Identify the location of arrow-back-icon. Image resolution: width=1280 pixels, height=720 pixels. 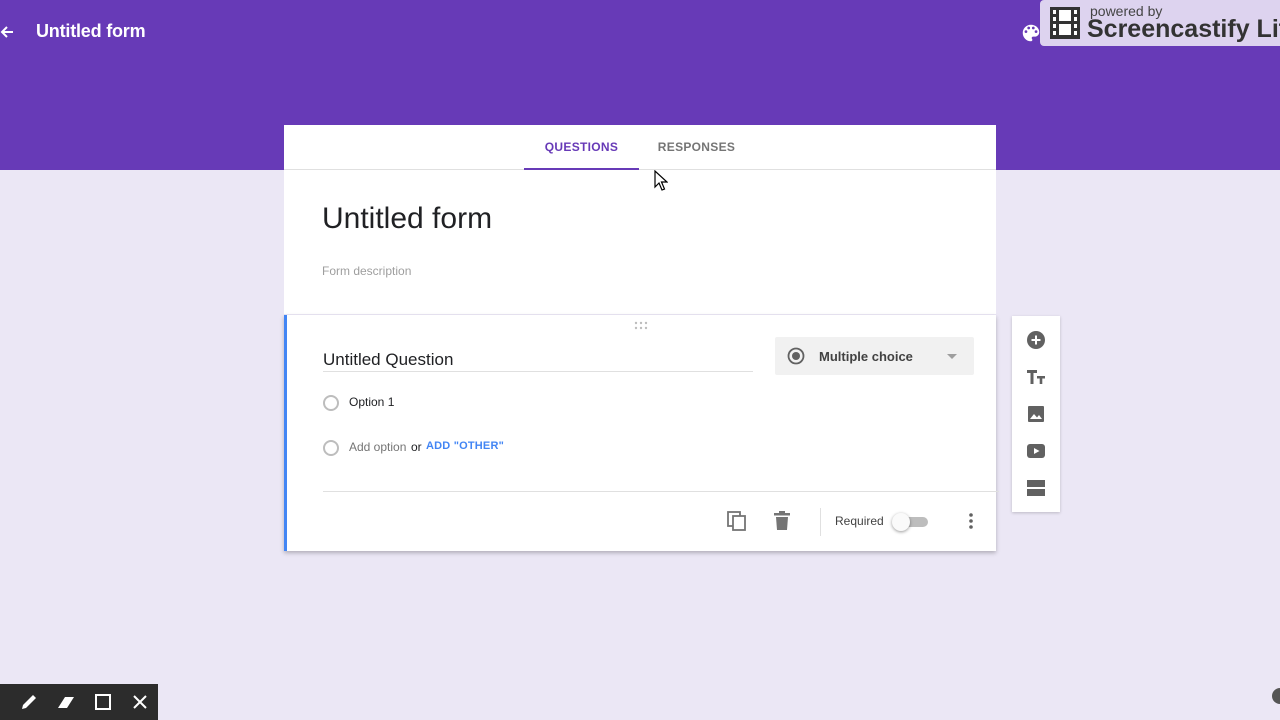
(8, 32).